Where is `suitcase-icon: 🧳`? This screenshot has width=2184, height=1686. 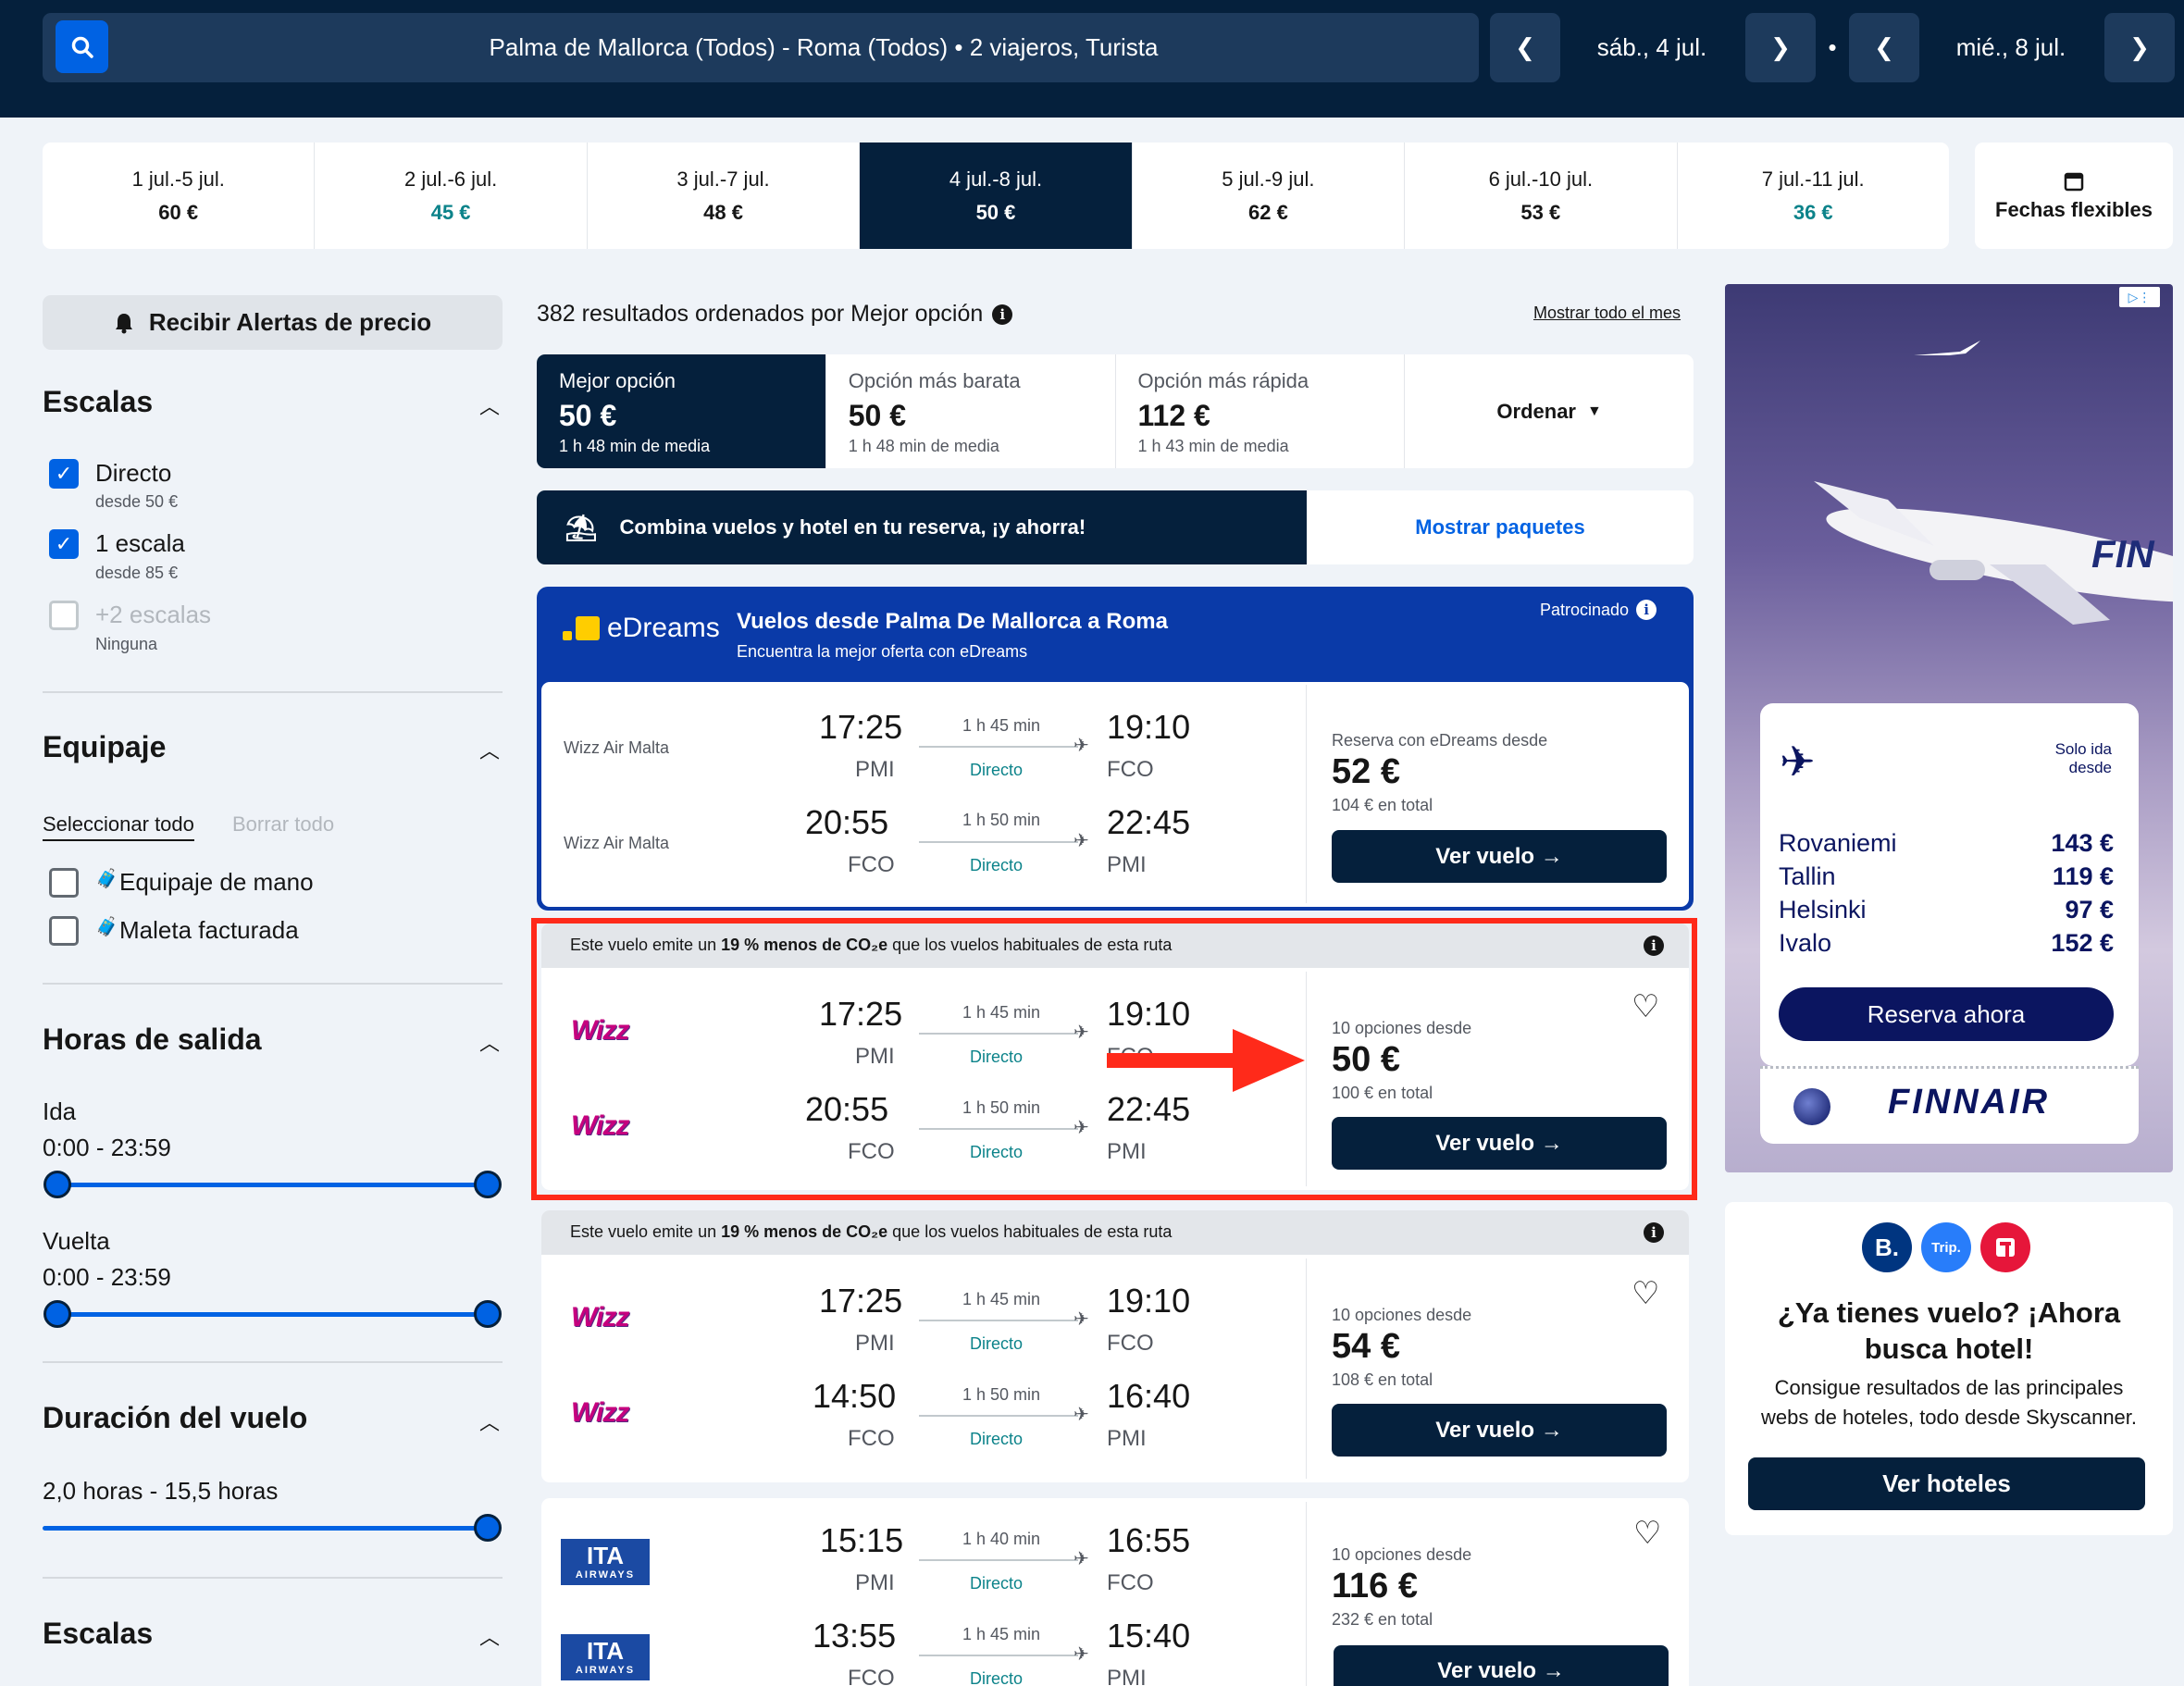 suitcase-icon: 🧳 is located at coordinates (106, 879).